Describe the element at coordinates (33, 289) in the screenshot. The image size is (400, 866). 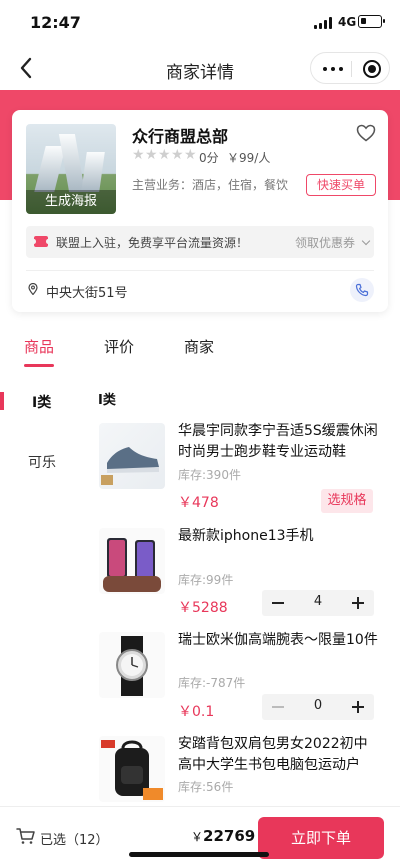
I see `location-pin-icon` at that location.